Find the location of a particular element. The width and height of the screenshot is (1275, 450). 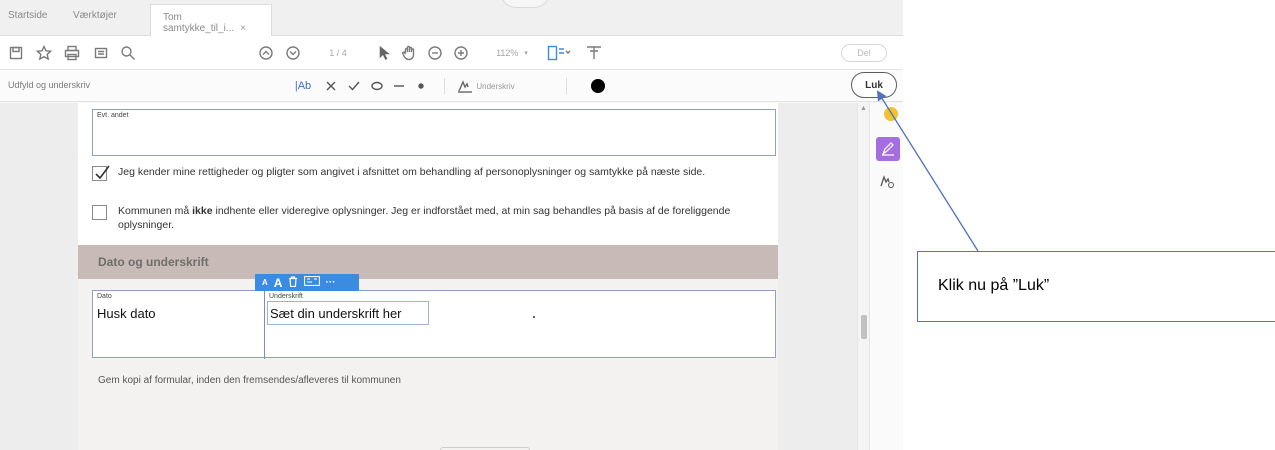

page-indicator: 1 / 4 is located at coordinates (338, 53).